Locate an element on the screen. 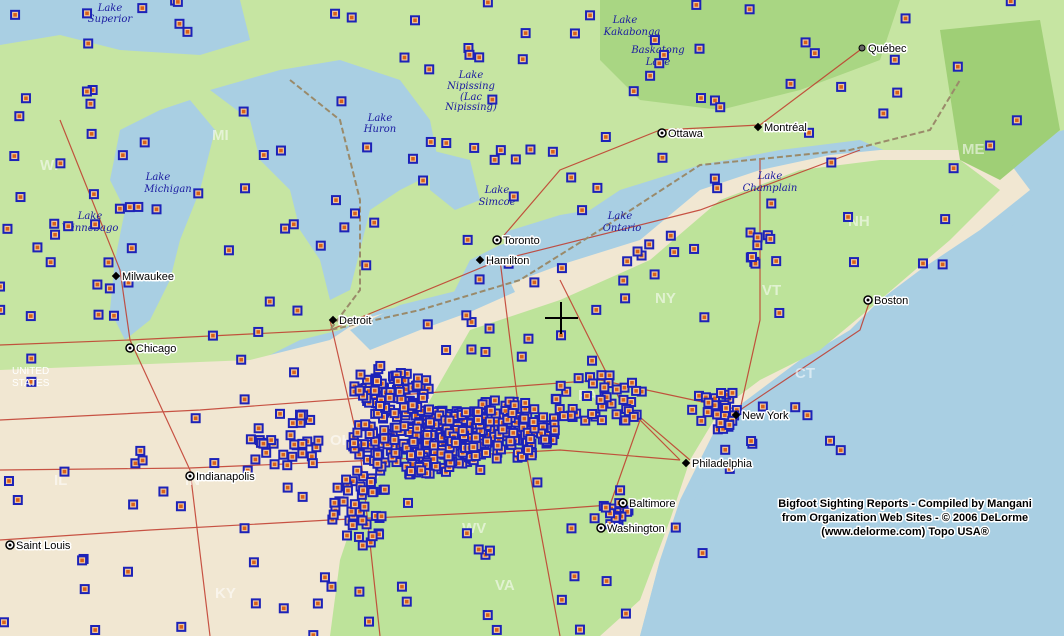  city-washington: WashingtonWashington is located at coordinates (631, 529).